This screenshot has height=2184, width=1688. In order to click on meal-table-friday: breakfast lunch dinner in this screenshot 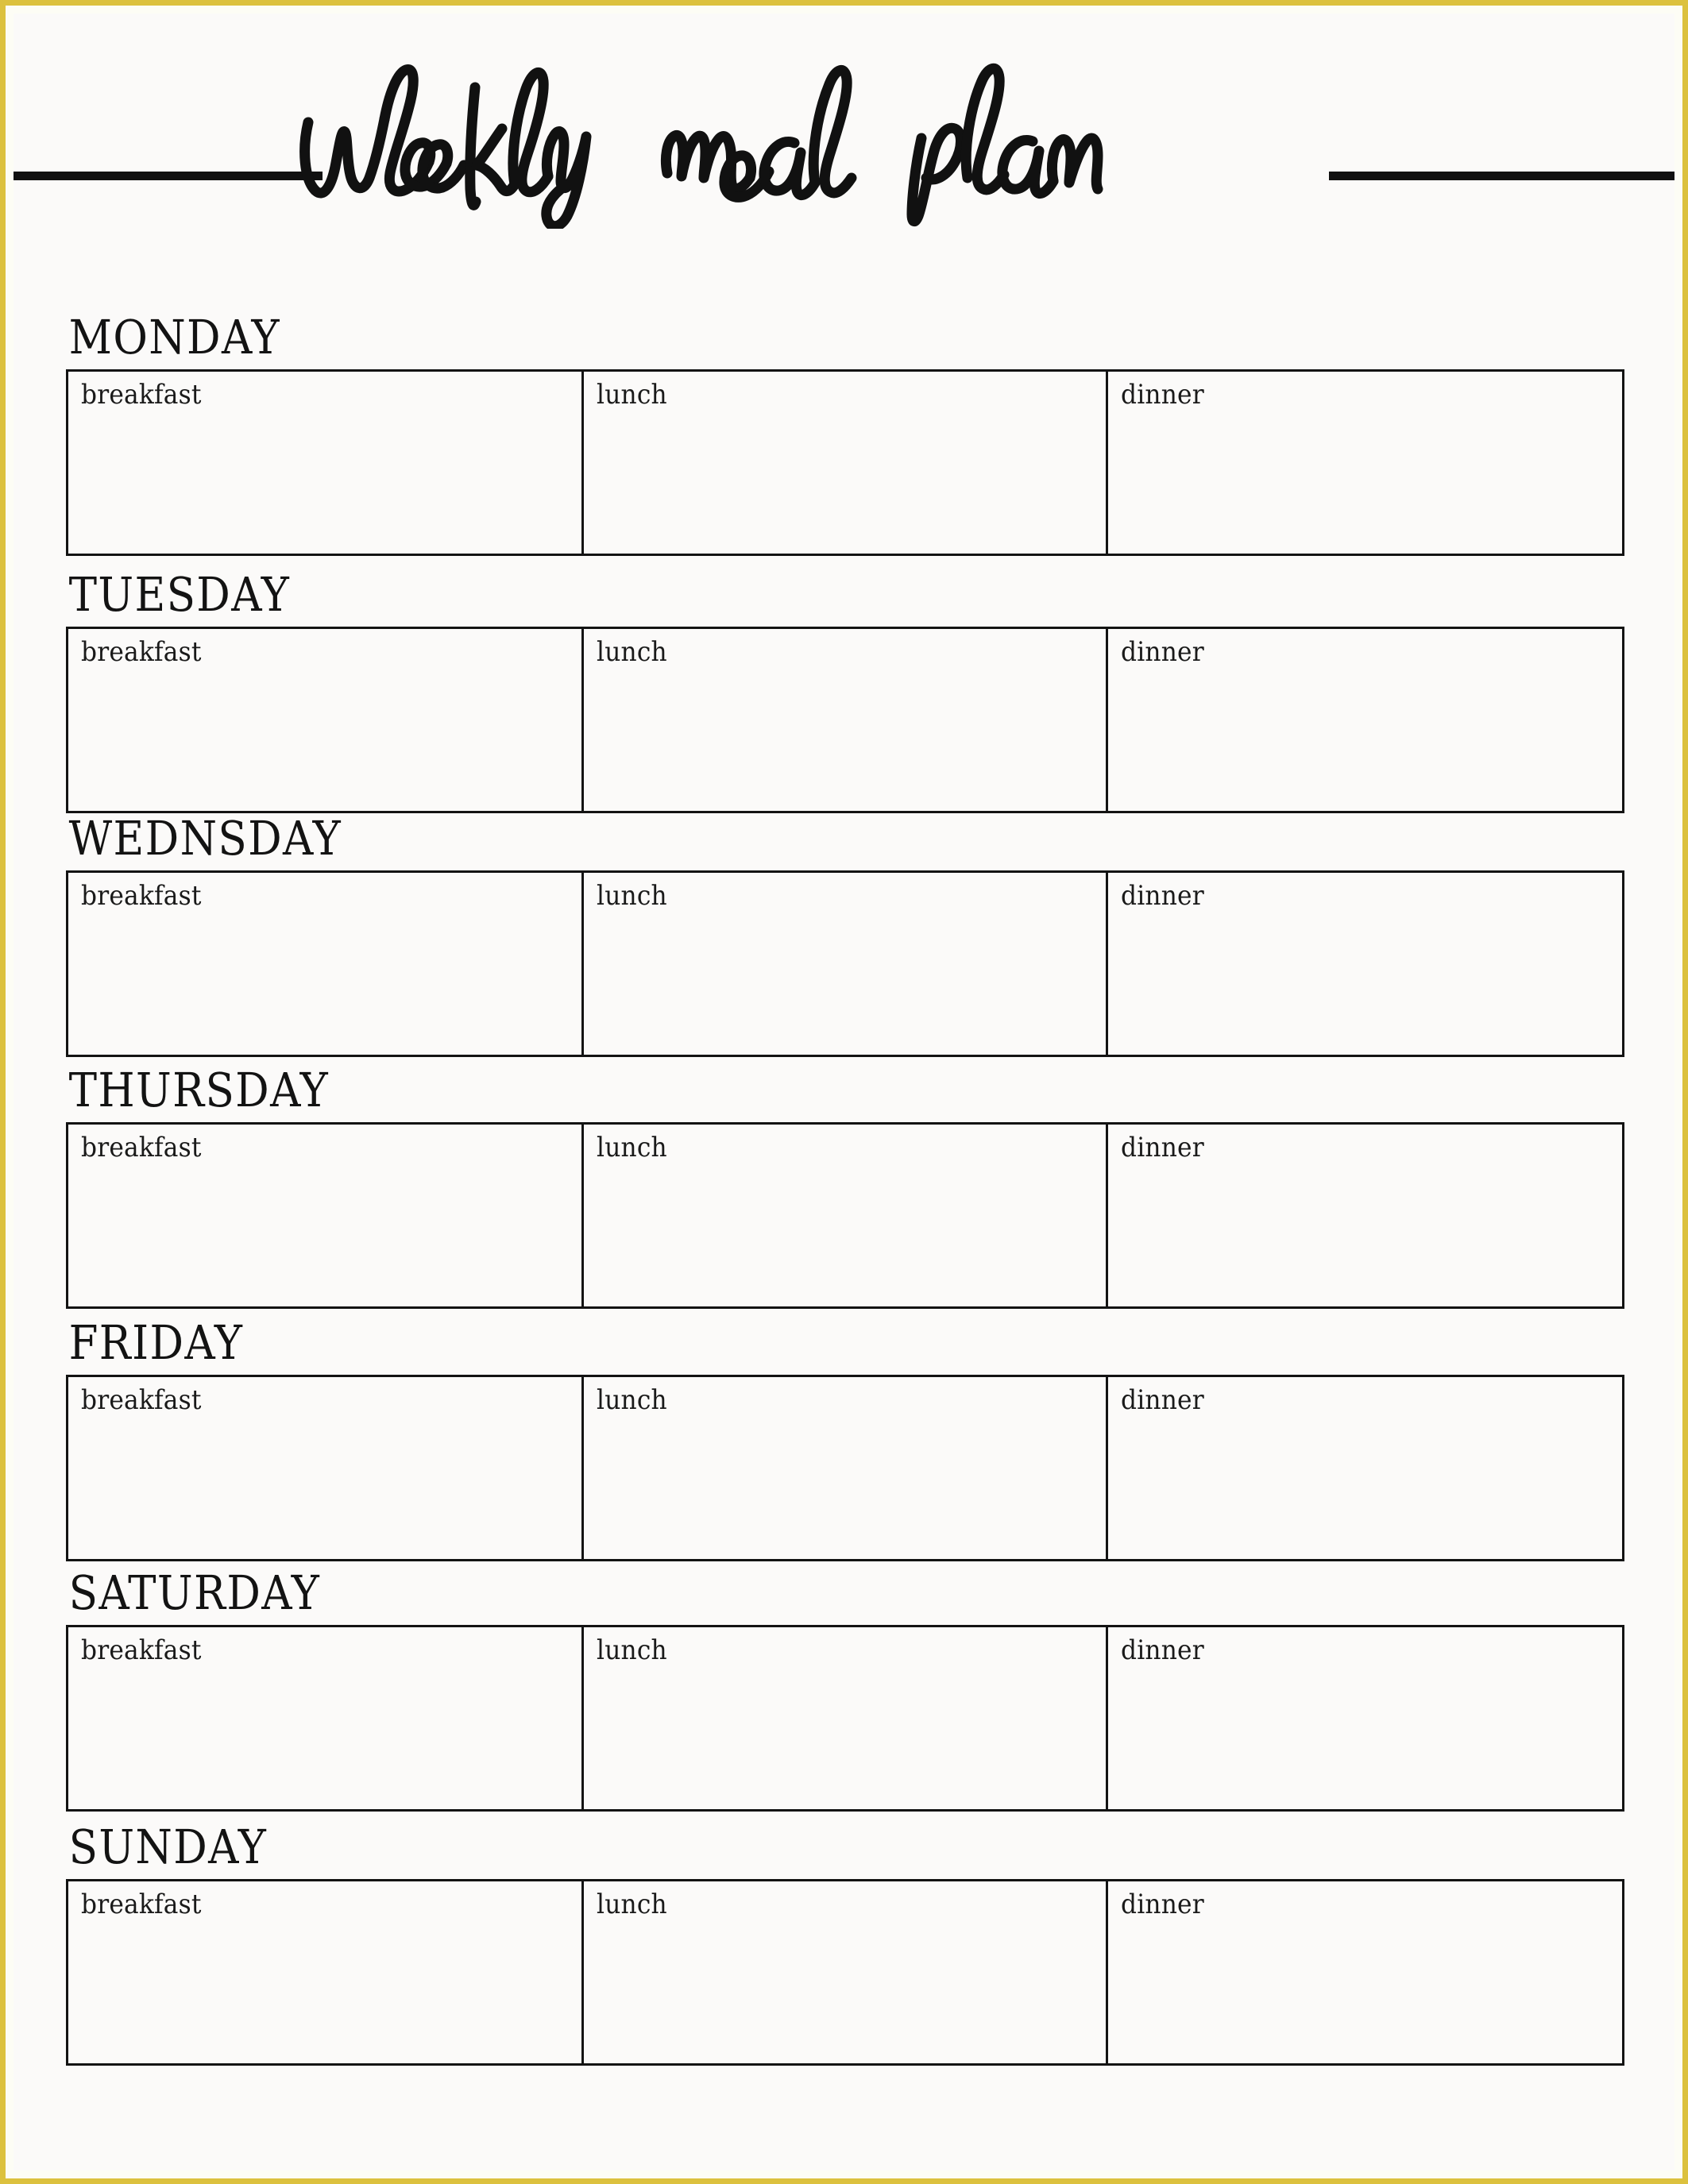, I will do `click(845, 1468)`.